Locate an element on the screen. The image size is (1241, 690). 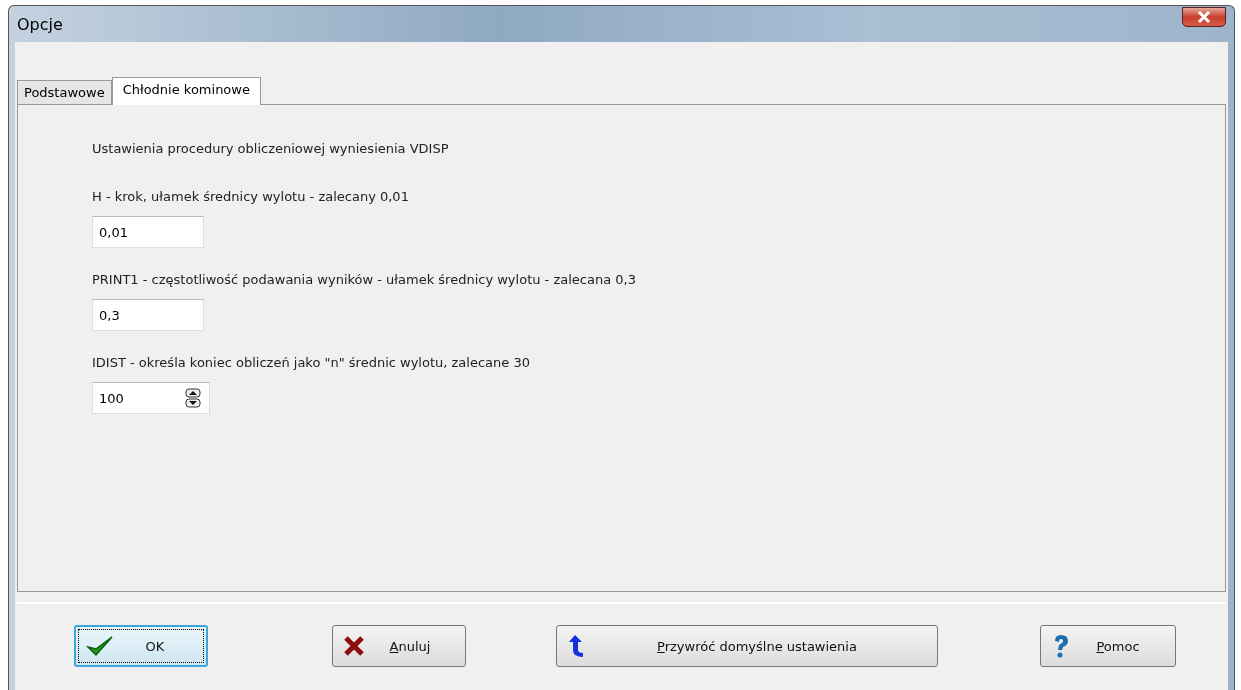
dialog-button: OK is located at coordinates (141, 646).